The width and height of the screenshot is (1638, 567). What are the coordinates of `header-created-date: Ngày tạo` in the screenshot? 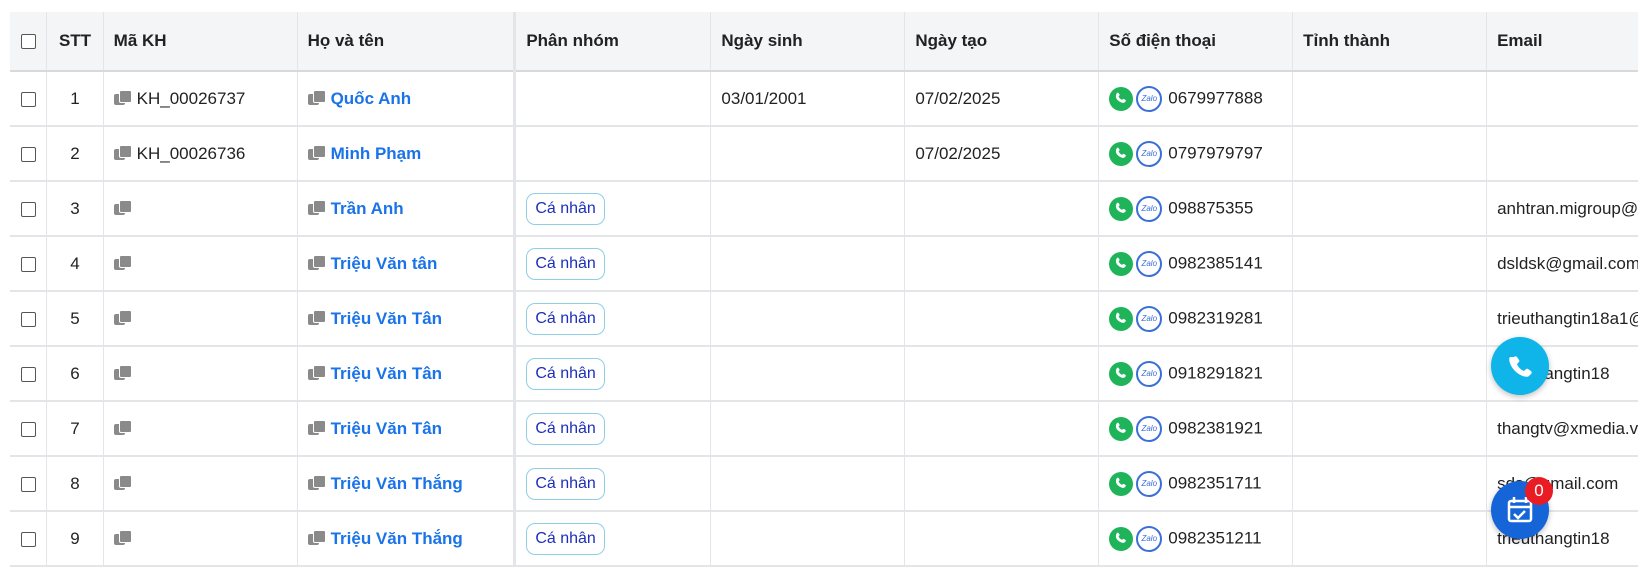 It's located at (1002, 42).